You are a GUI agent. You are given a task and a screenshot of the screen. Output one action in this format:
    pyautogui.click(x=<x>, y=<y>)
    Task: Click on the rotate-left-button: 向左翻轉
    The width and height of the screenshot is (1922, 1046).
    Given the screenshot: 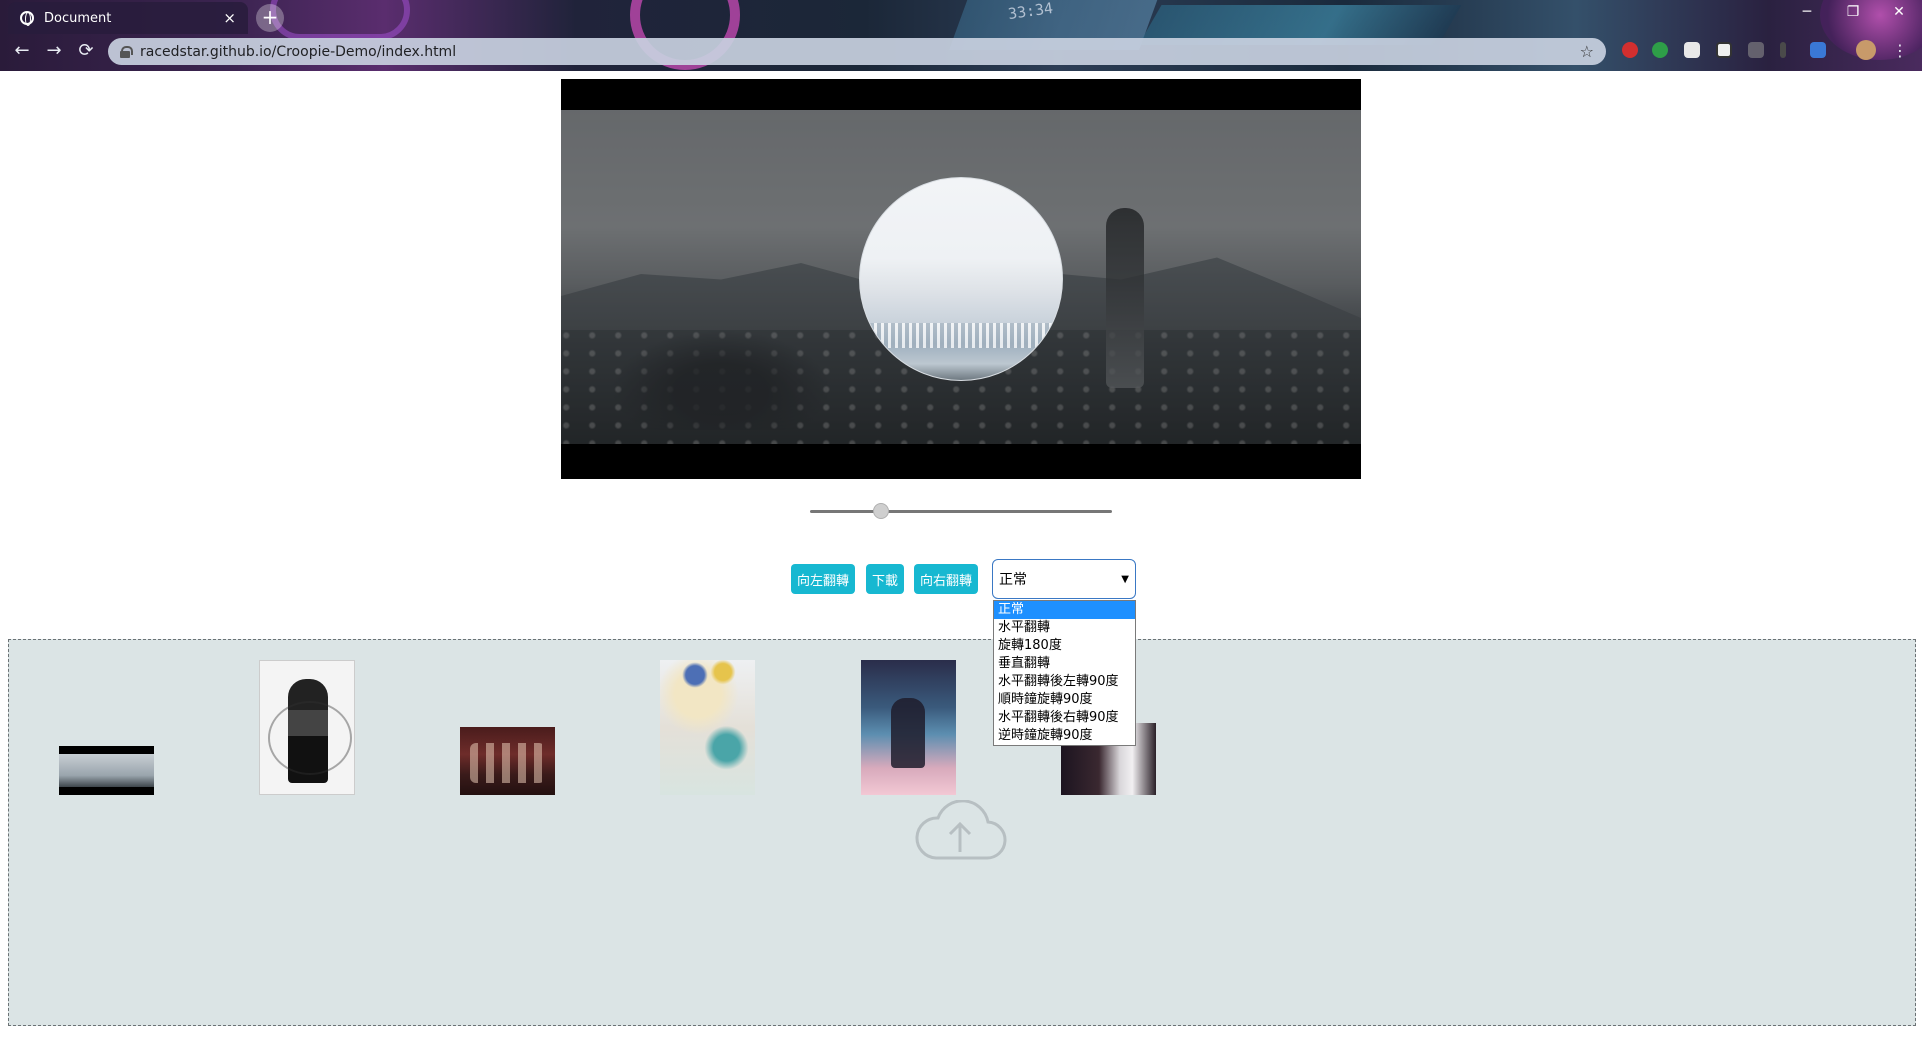 What is the action you would take?
    pyautogui.click(x=823, y=579)
    